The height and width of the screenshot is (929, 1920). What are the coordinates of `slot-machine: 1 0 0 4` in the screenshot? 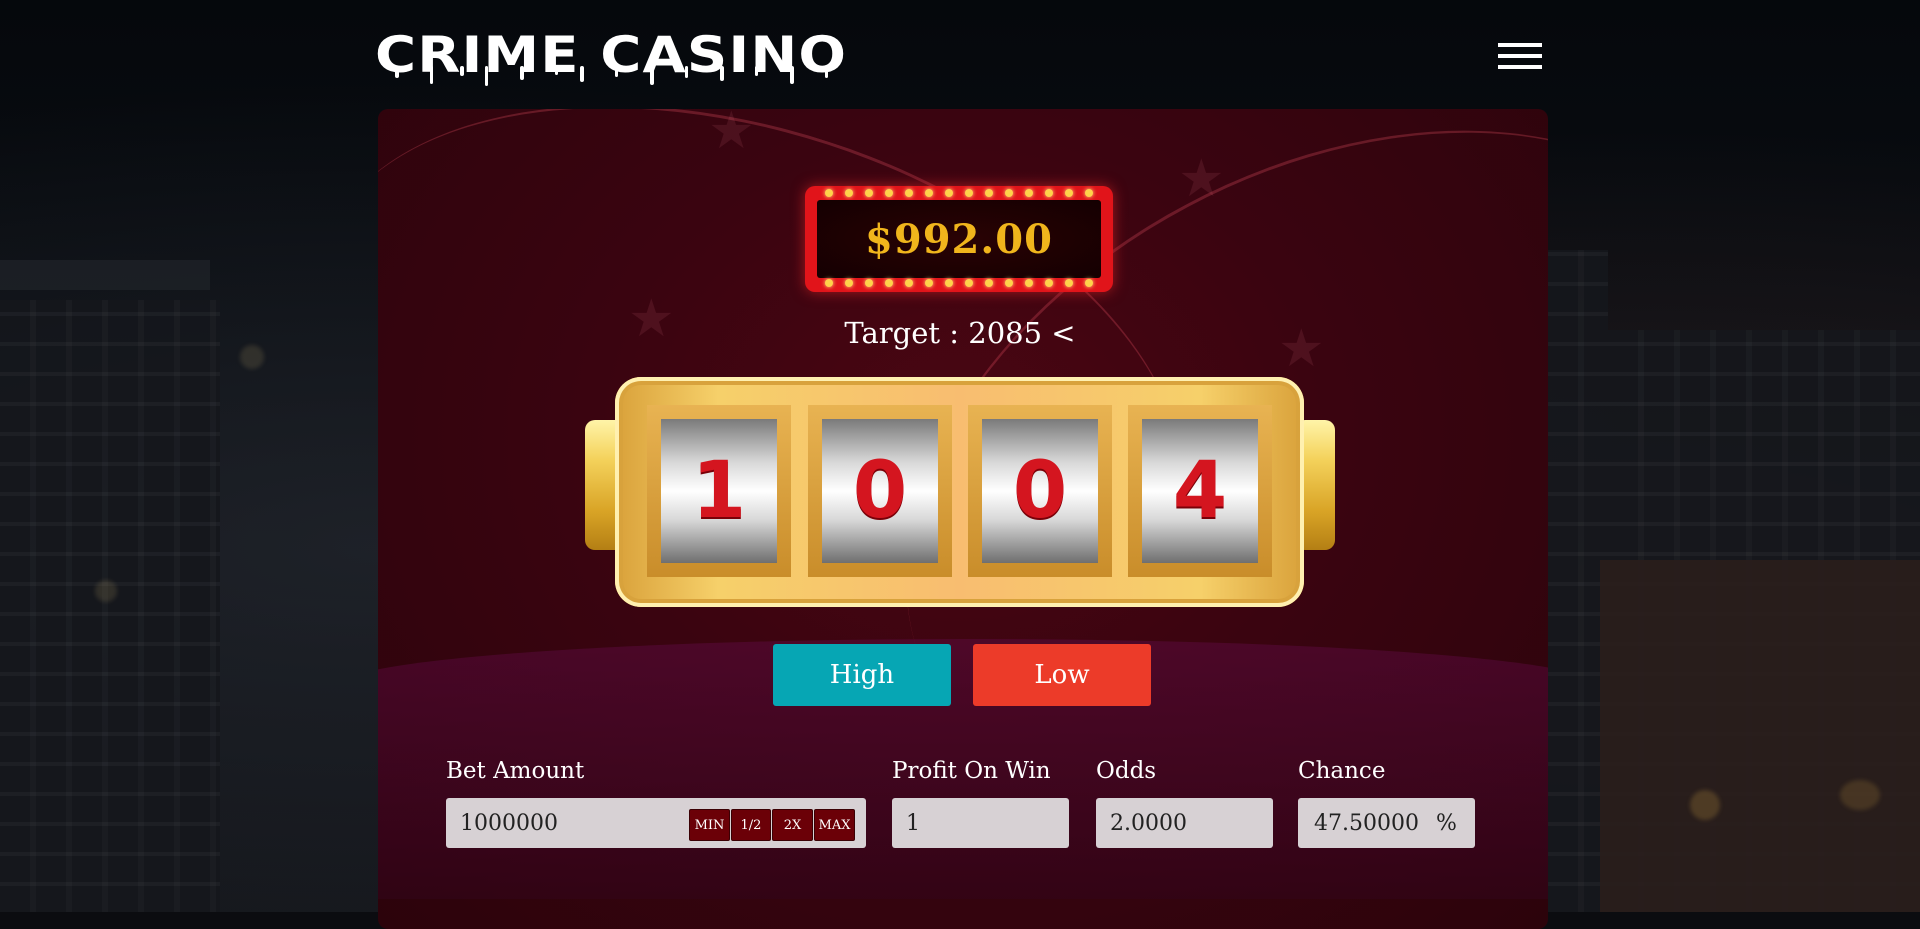 It's located at (959, 492).